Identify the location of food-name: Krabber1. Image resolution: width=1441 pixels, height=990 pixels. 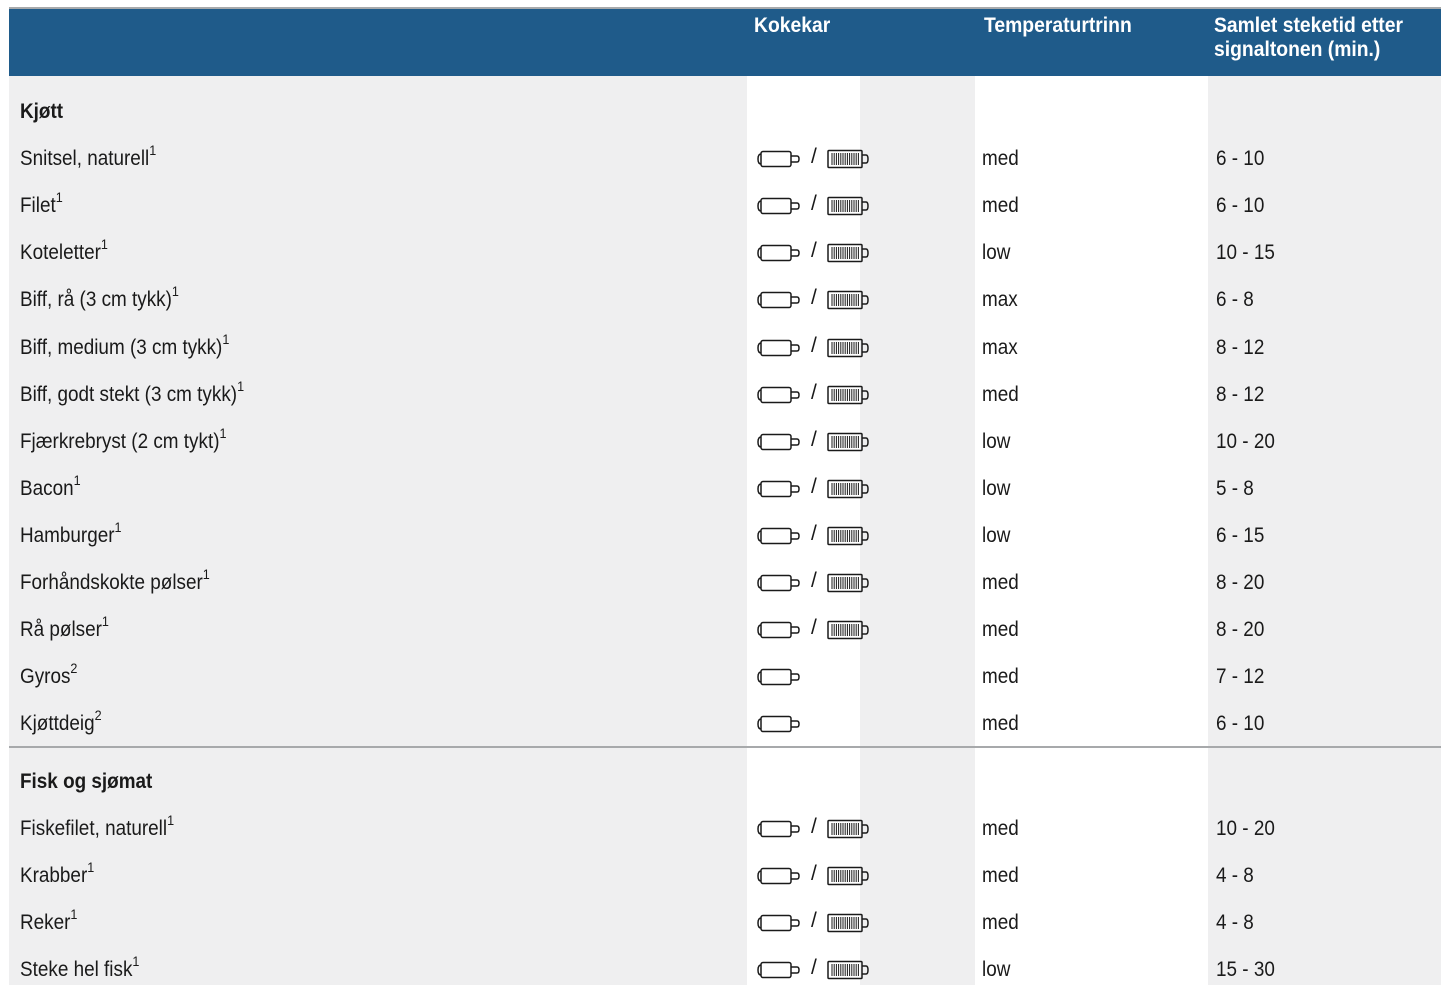
(57, 874).